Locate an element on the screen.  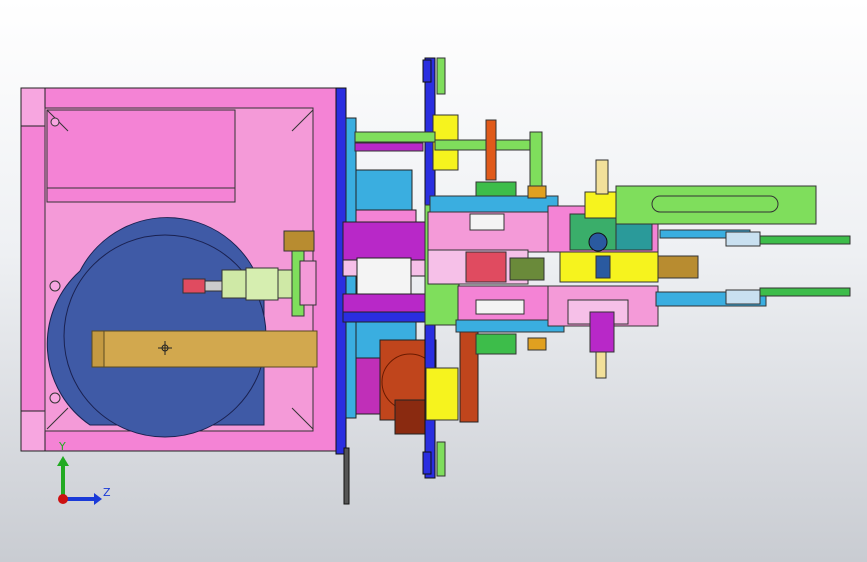
z-axis-label: Z is located at coordinates (107, 492).